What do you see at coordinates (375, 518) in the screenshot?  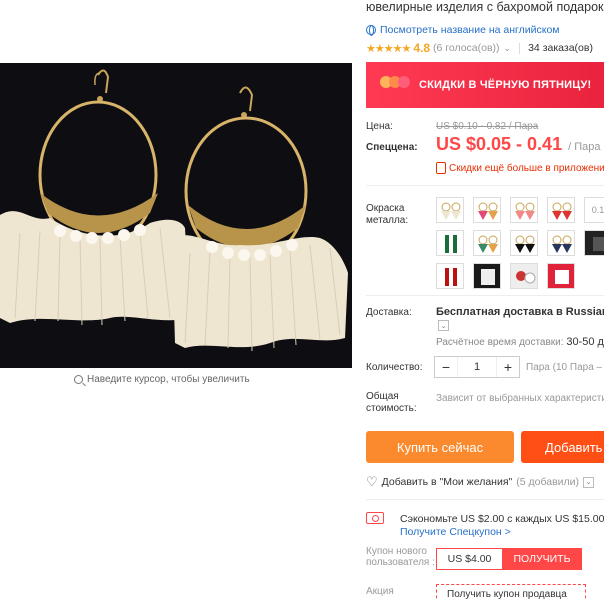 I see `coupon-ticket-icon` at bounding box center [375, 518].